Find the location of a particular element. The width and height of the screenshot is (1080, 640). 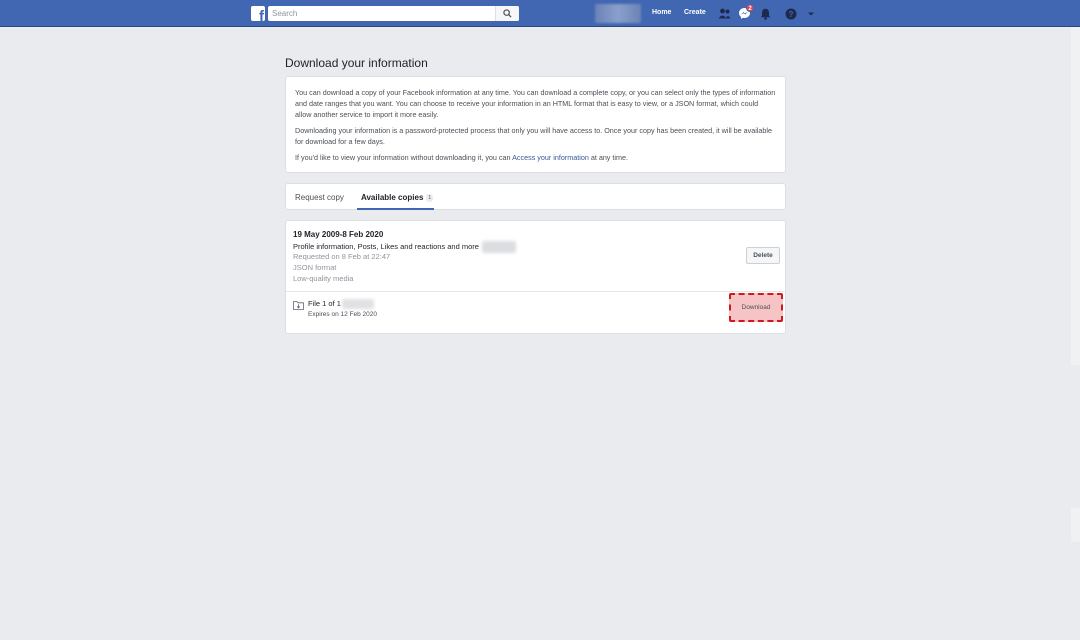

logo-letter: f is located at coordinates (261, 14).